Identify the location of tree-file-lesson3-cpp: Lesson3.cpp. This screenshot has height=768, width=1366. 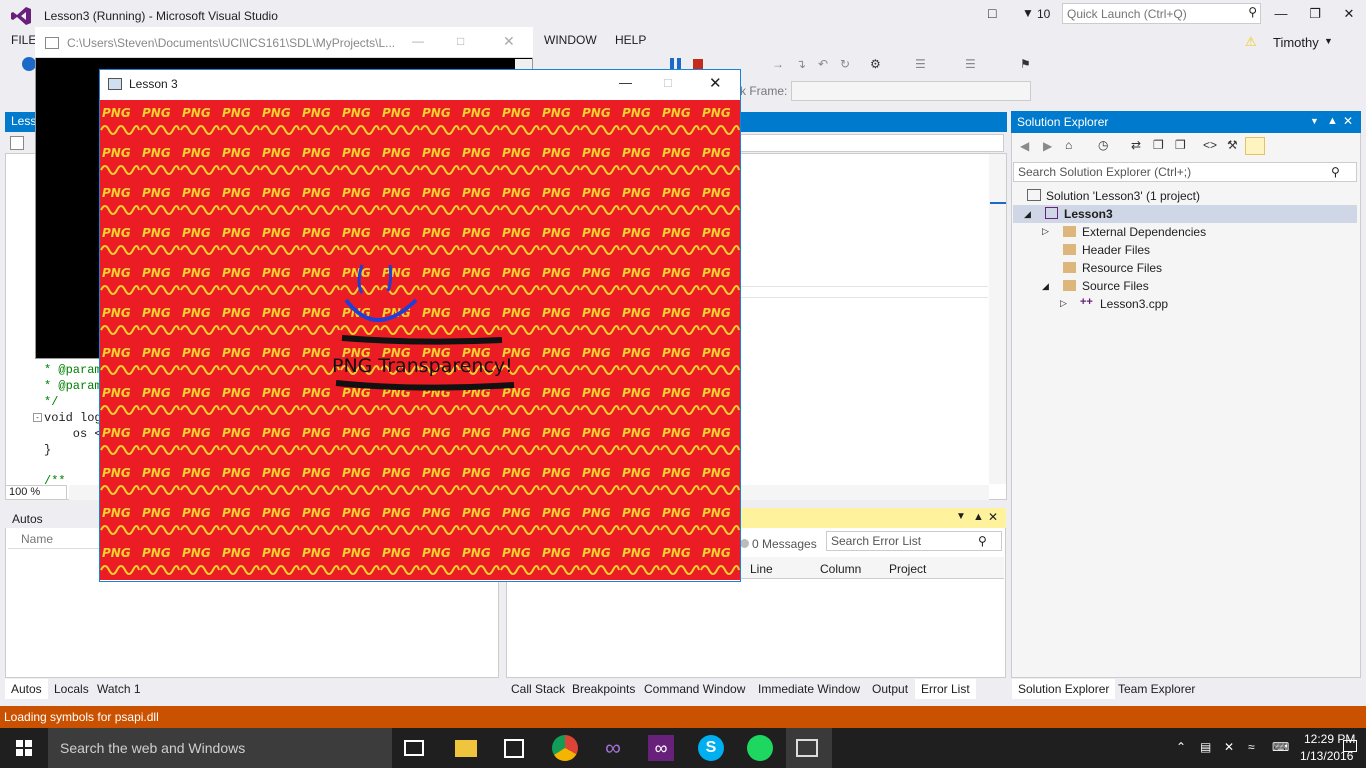
(1134, 304).